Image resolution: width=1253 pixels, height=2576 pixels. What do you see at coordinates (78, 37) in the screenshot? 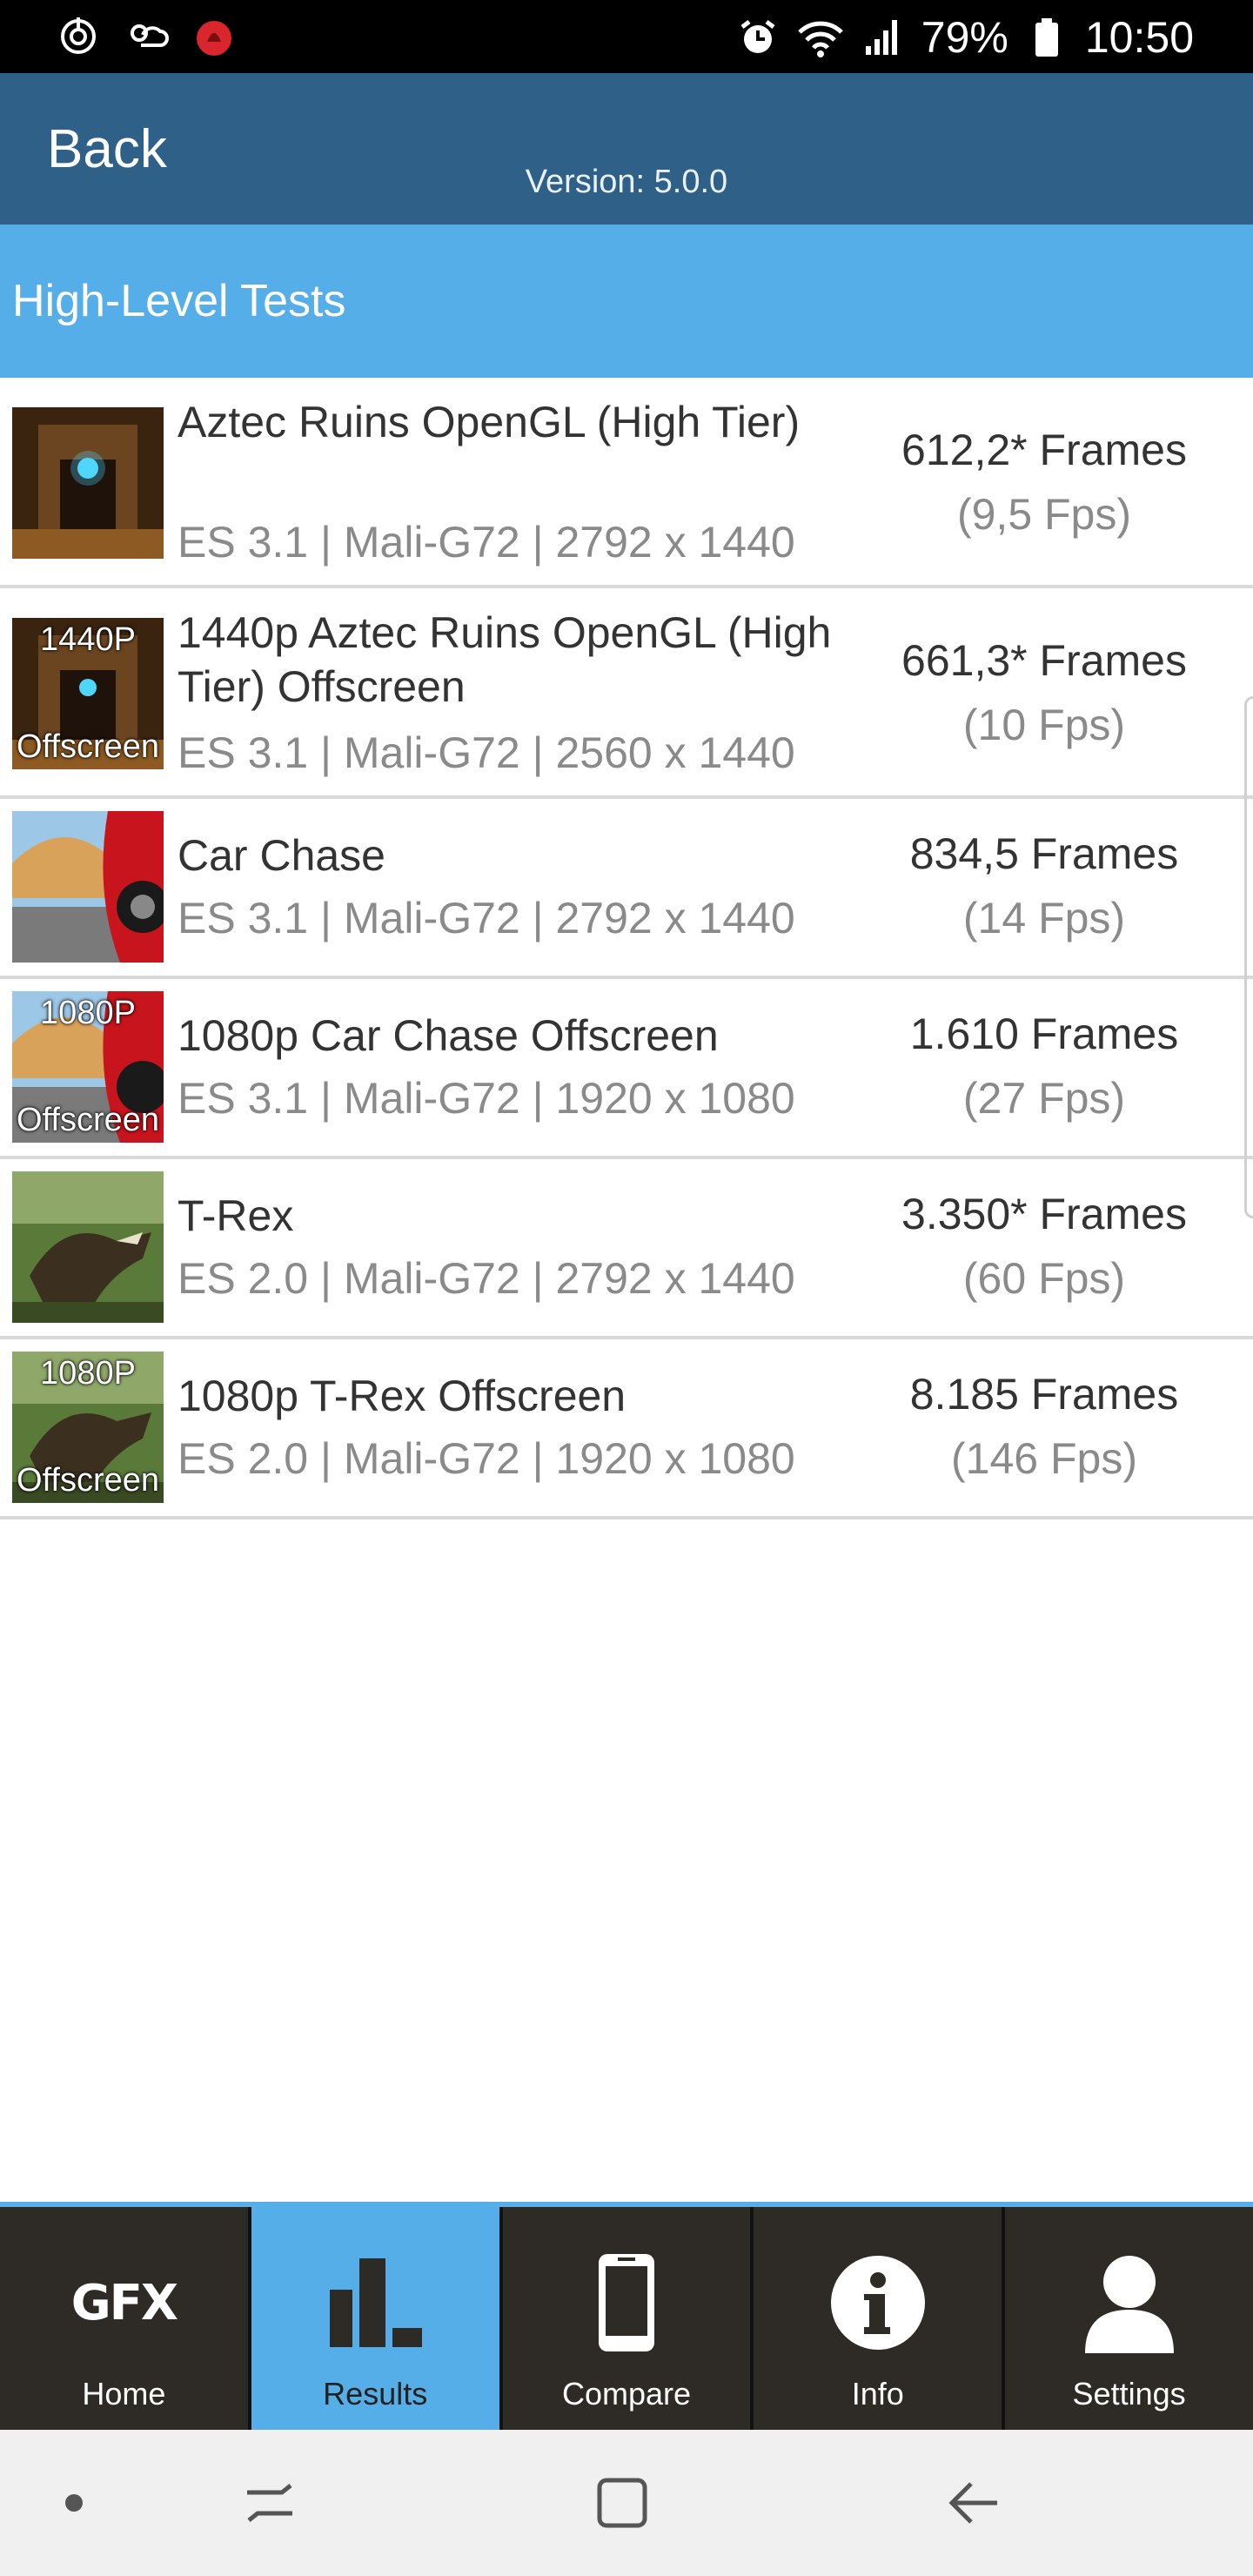
I see `sync-icon` at bounding box center [78, 37].